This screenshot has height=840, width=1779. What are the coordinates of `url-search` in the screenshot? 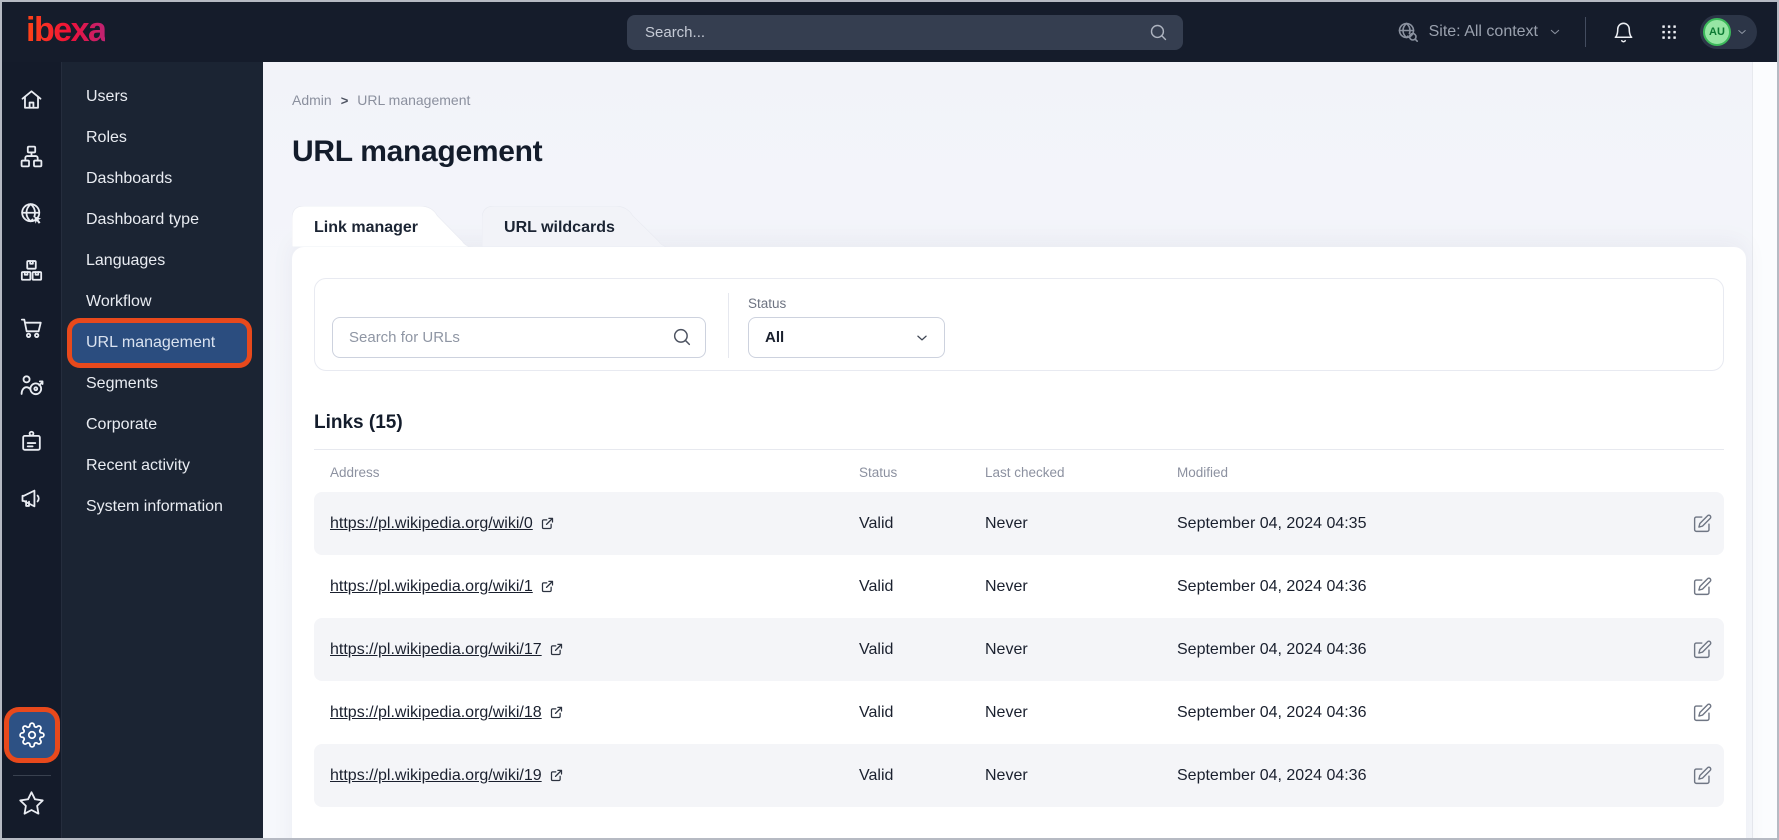 It's located at (519, 337).